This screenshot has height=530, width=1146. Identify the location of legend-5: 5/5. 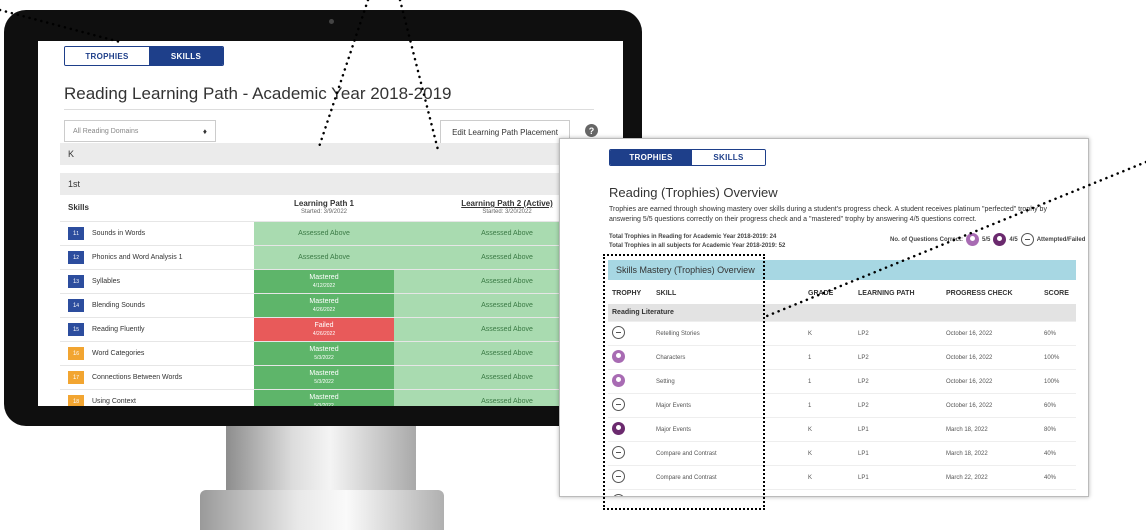
(986, 239).